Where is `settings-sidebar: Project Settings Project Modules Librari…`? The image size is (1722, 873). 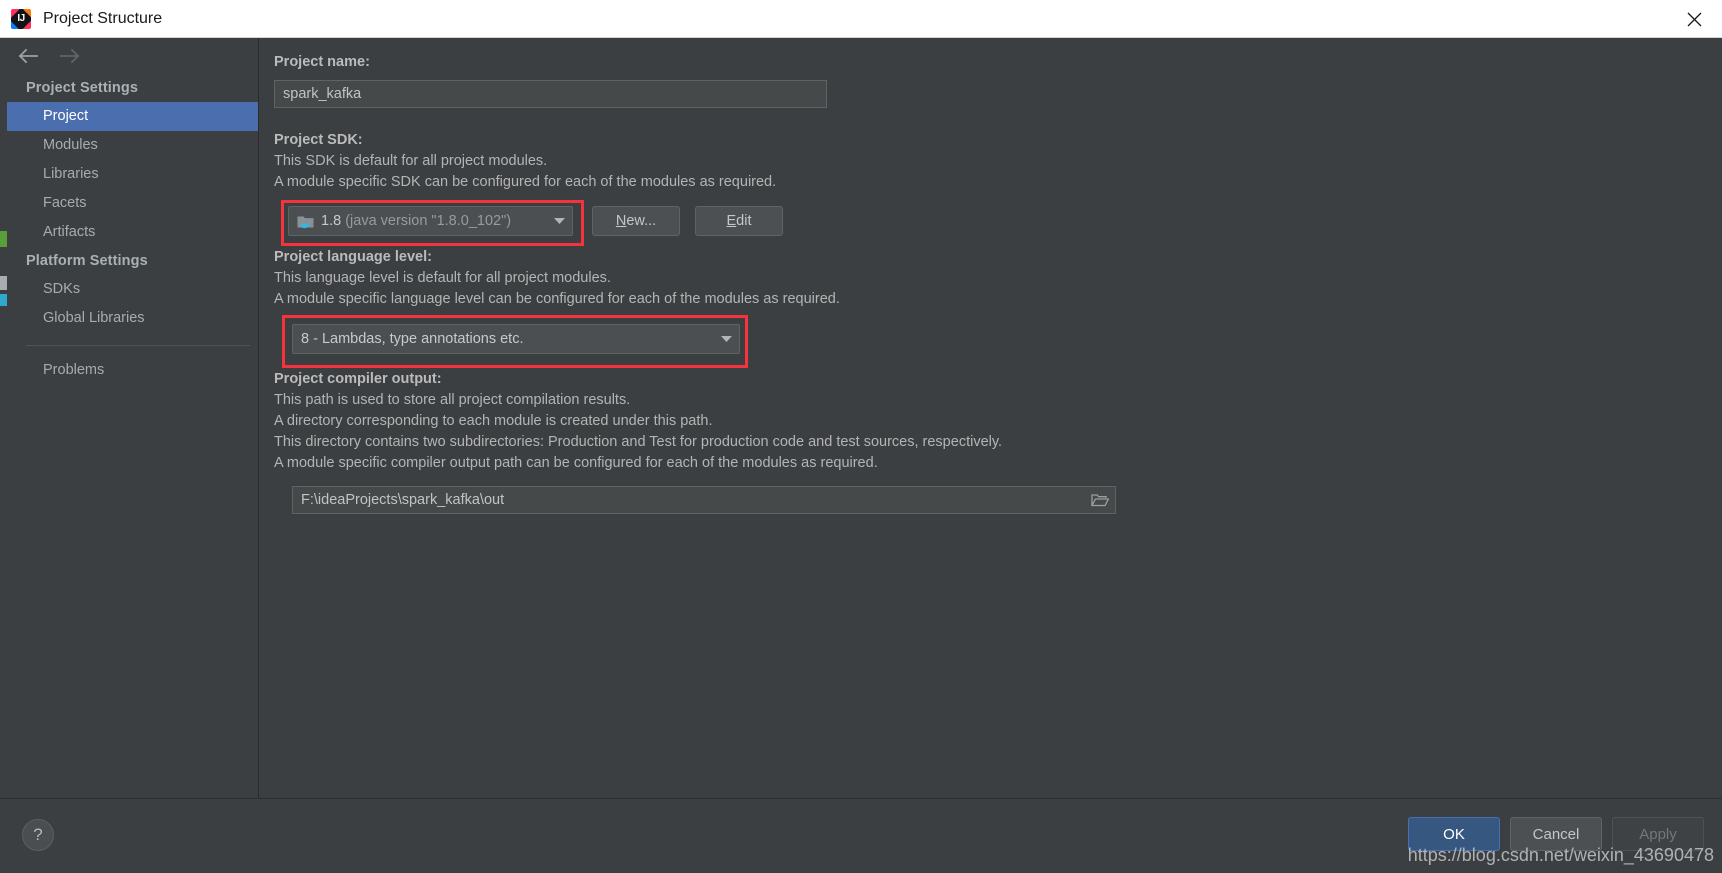
settings-sidebar: Project Settings Project Modules Librari… is located at coordinates (133, 418).